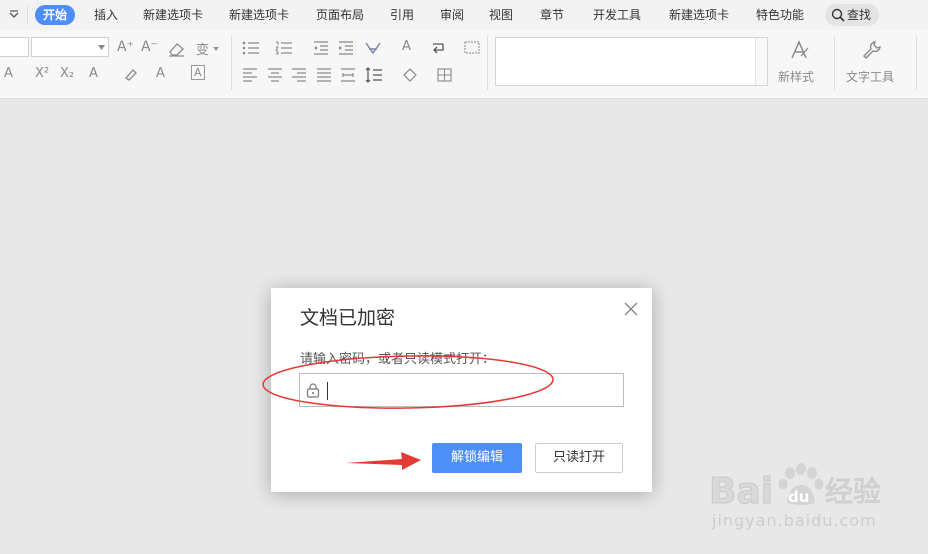  Describe the element at coordinates (699, 15) in the screenshot. I see `tab-new-3: 新建选项卡` at that location.